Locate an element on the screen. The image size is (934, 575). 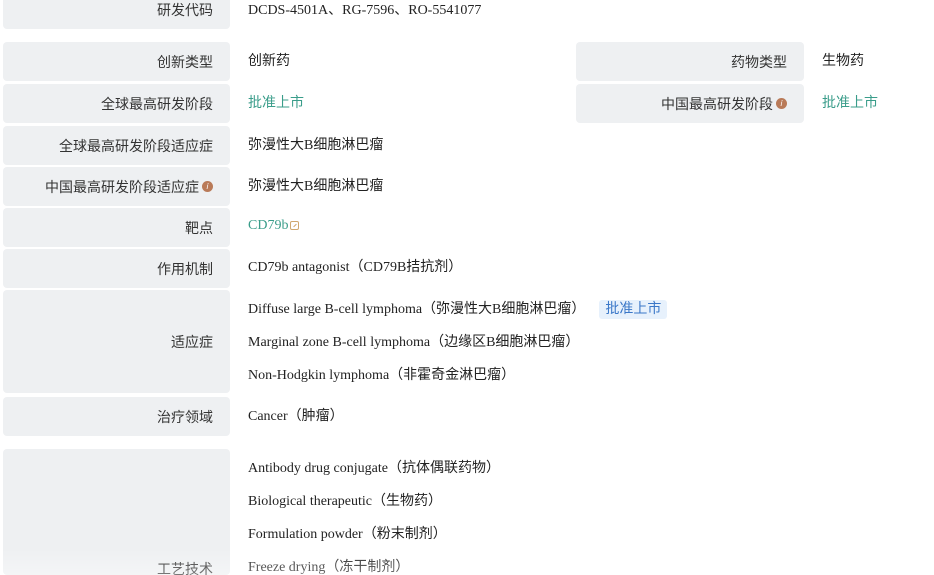
label-technology: 工艺技术 is located at coordinates (116, 512).